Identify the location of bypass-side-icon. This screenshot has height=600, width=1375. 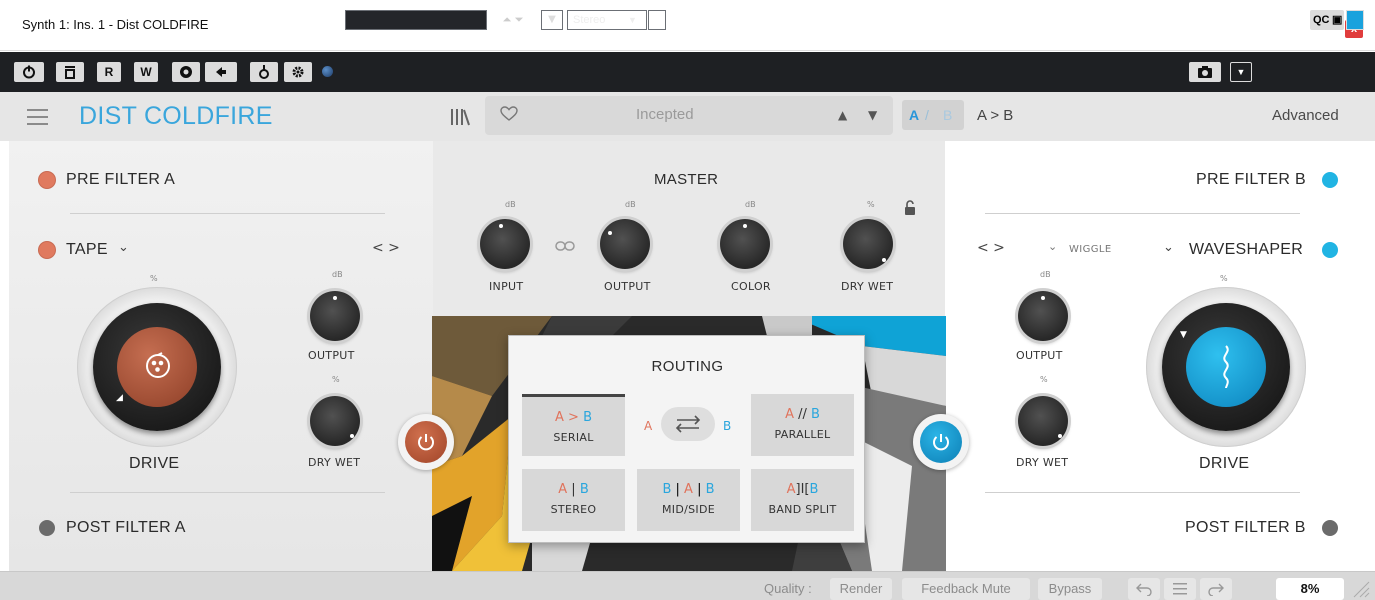
(186, 72).